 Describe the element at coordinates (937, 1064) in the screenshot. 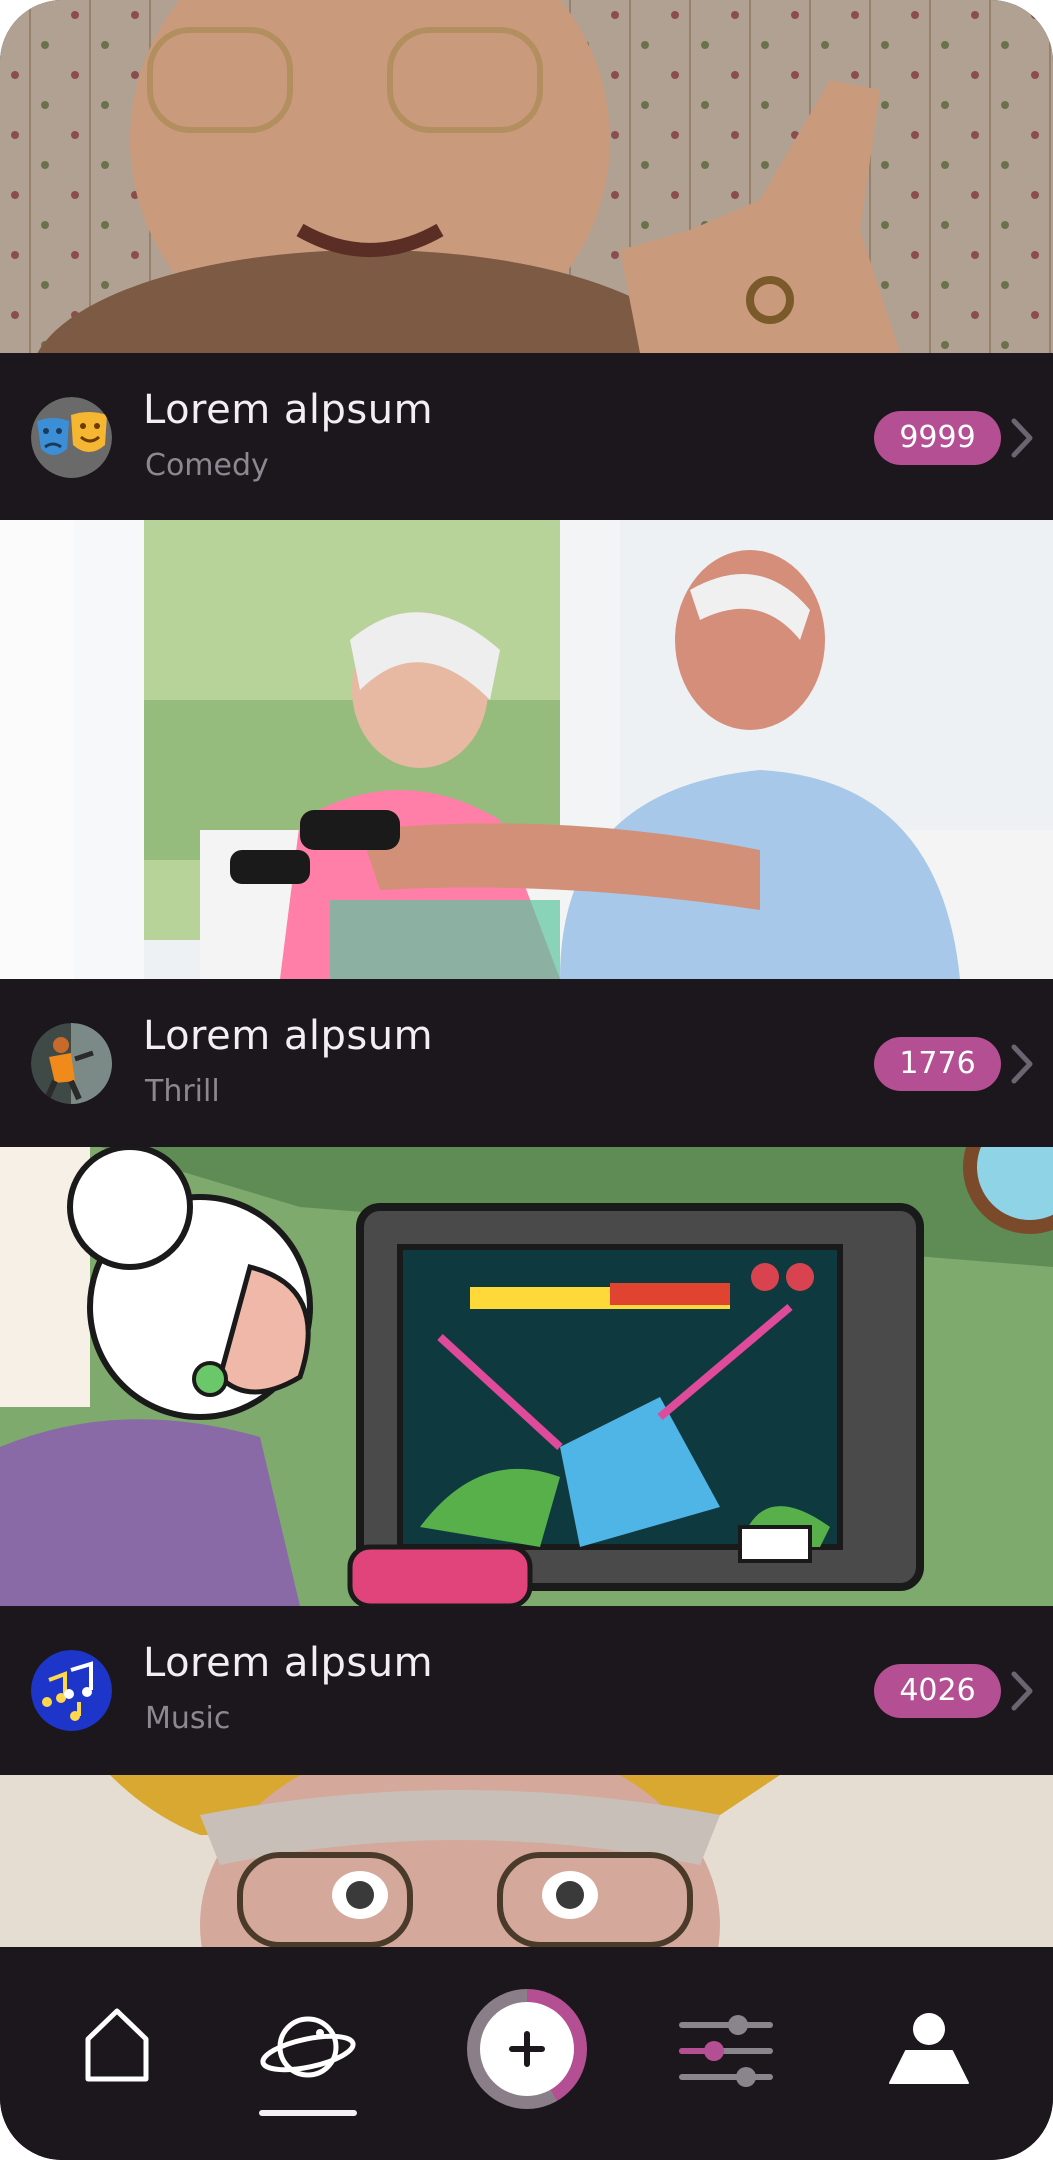

I see `count-badge: 1776` at that location.